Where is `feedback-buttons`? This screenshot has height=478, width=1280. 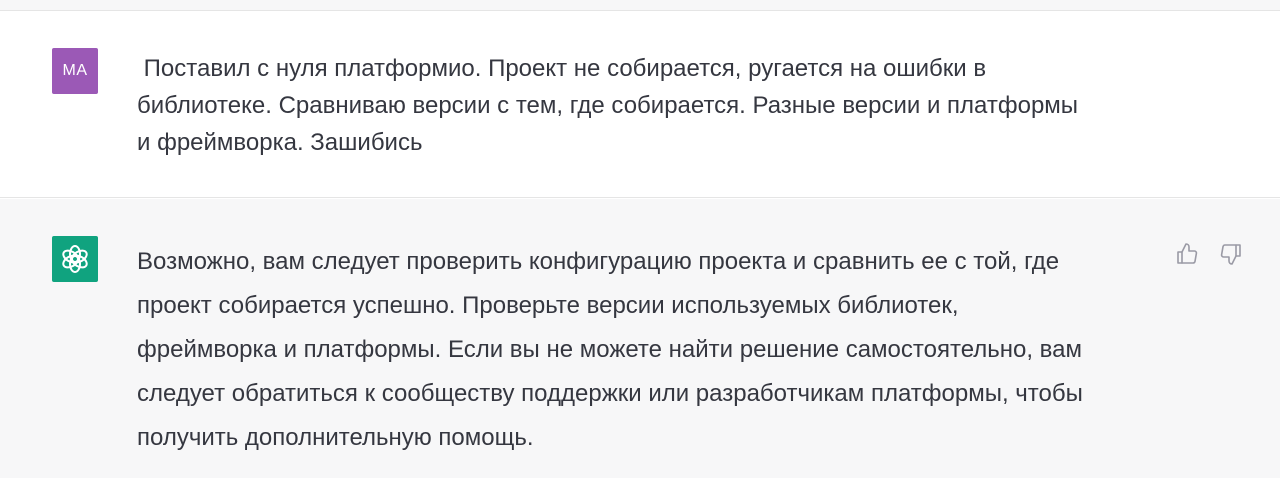
feedback-buttons is located at coordinates (1209, 254).